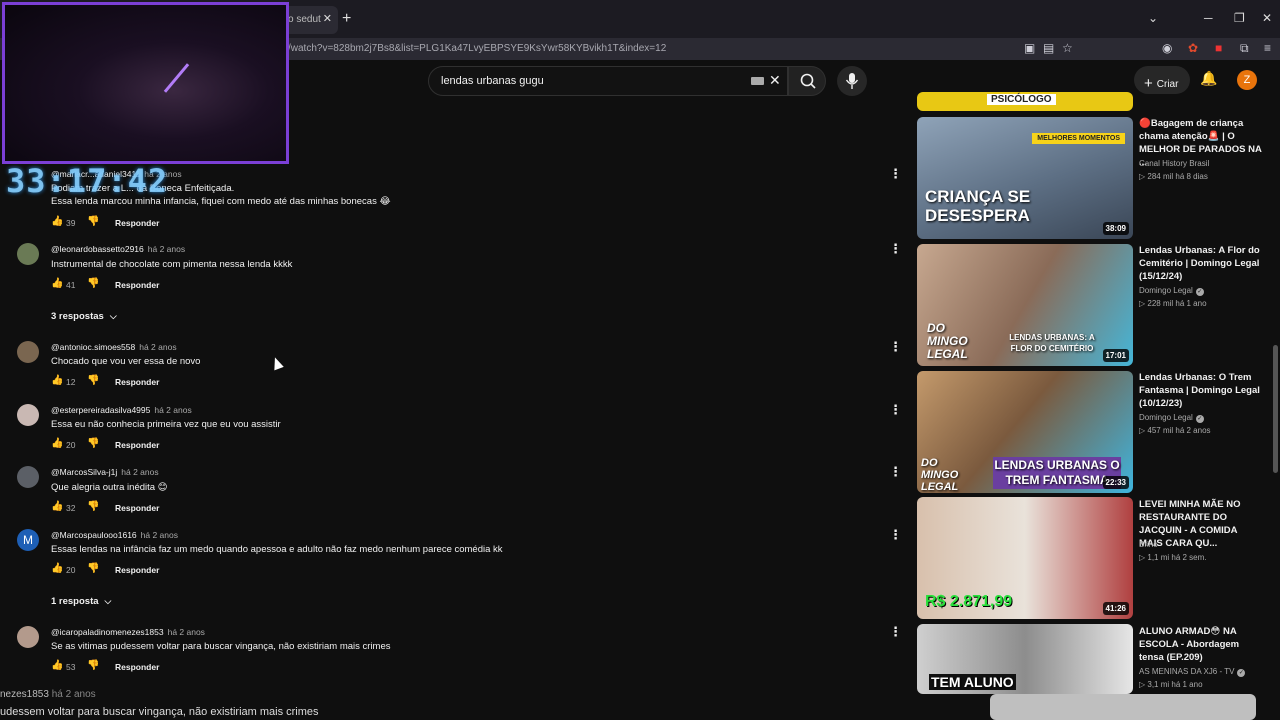 This screenshot has width=1280, height=720. Describe the element at coordinates (1267, 48) in the screenshot. I see `menu-icon: ≡` at that location.